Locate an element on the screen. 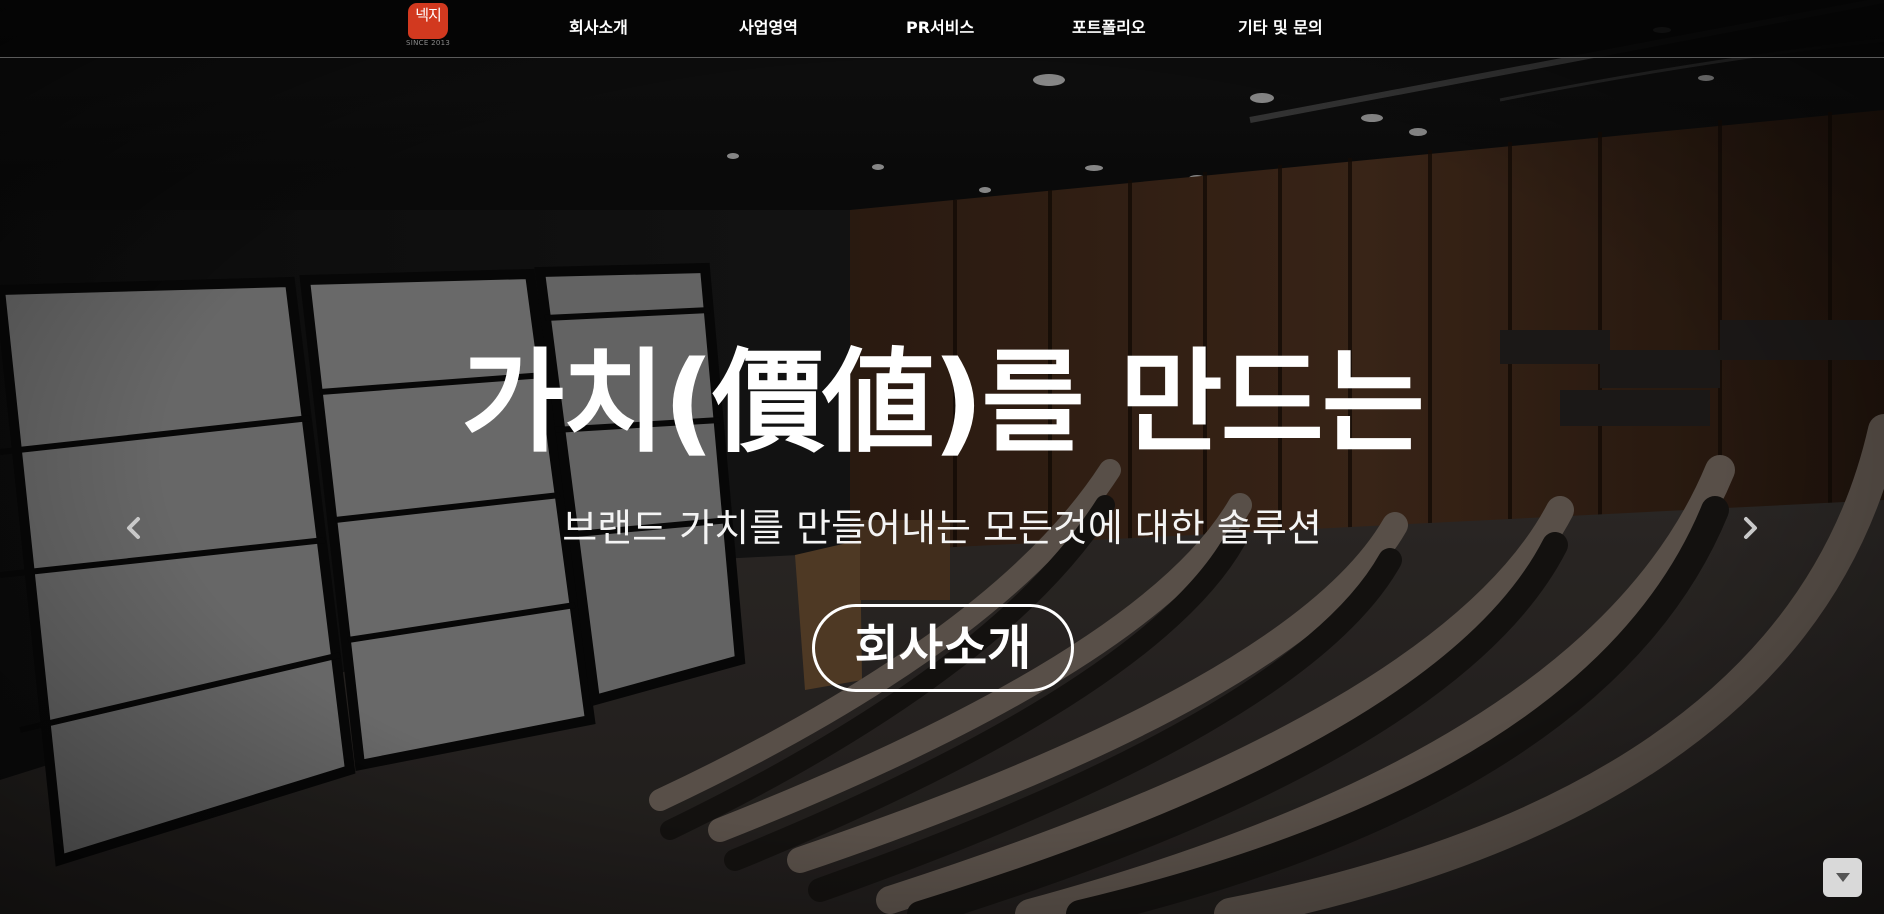  hero-title: 가치(價値)를 만드는 is located at coordinates (943, 403).